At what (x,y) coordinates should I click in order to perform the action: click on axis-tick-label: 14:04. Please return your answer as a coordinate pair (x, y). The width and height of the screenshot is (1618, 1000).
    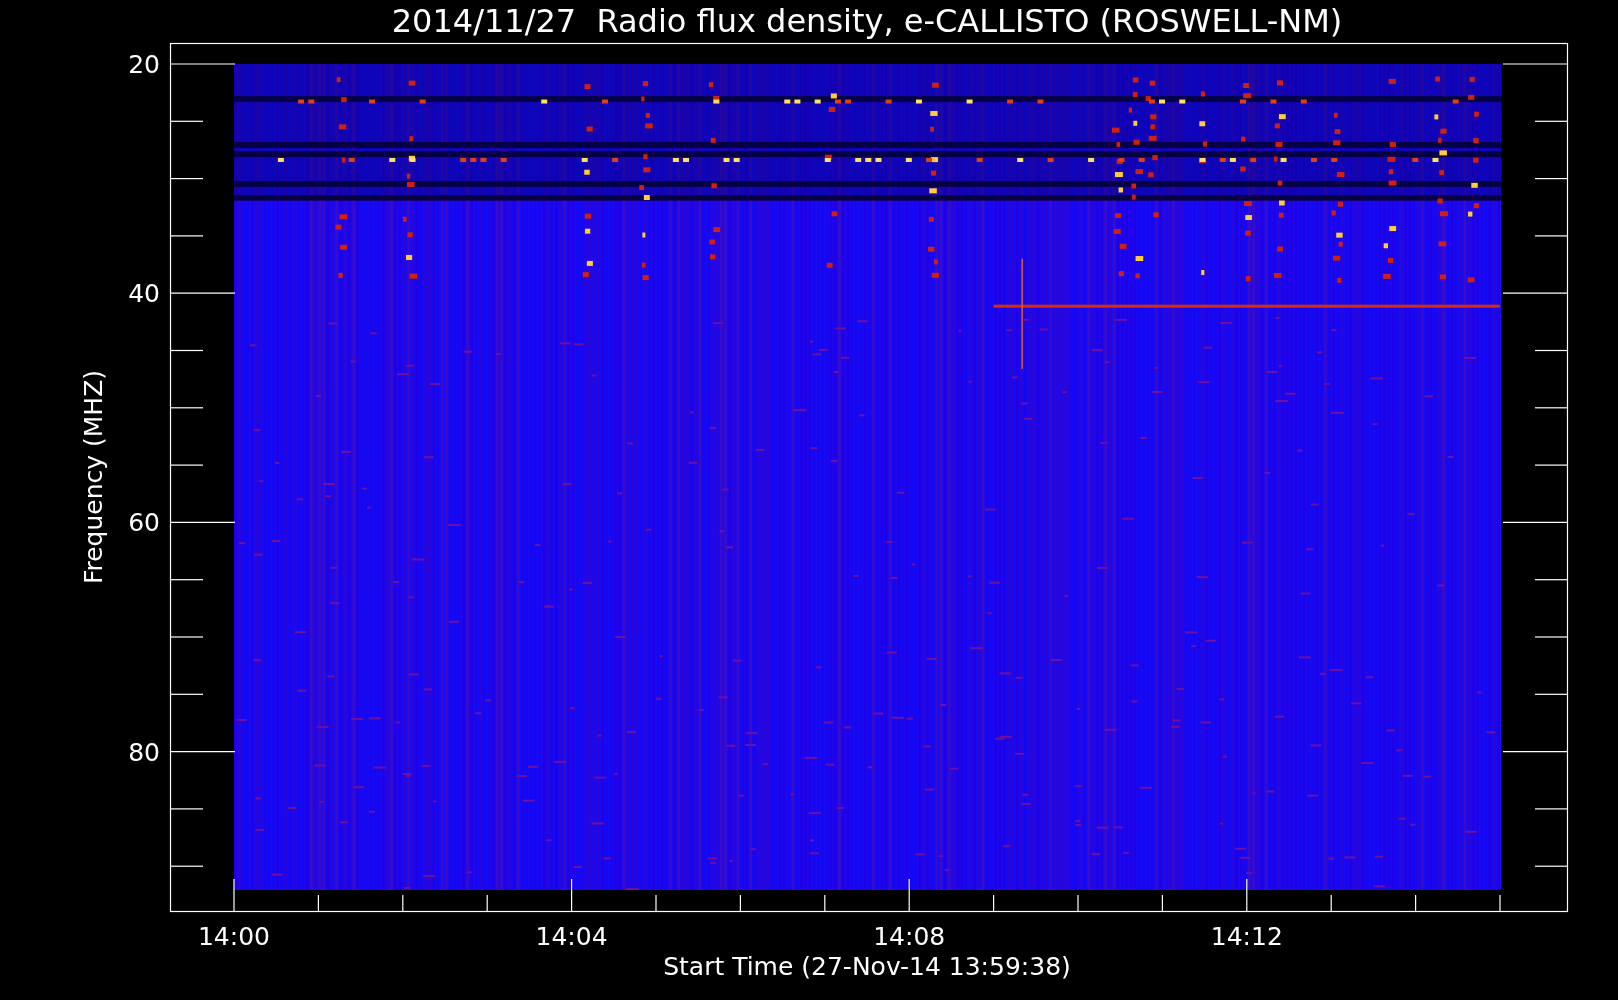
    Looking at the image, I should click on (571, 936).